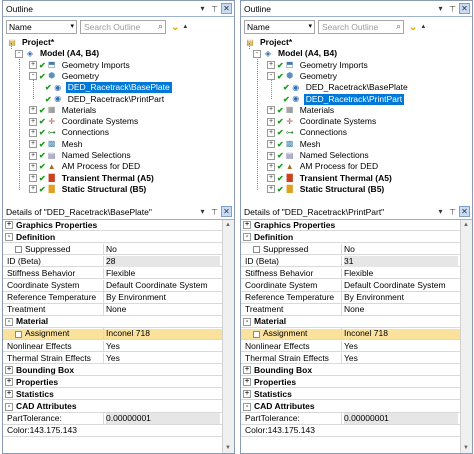  Describe the element at coordinates (356, 298) in the screenshot. I see `details-property-row: Reference Temperature By Environment` at that location.